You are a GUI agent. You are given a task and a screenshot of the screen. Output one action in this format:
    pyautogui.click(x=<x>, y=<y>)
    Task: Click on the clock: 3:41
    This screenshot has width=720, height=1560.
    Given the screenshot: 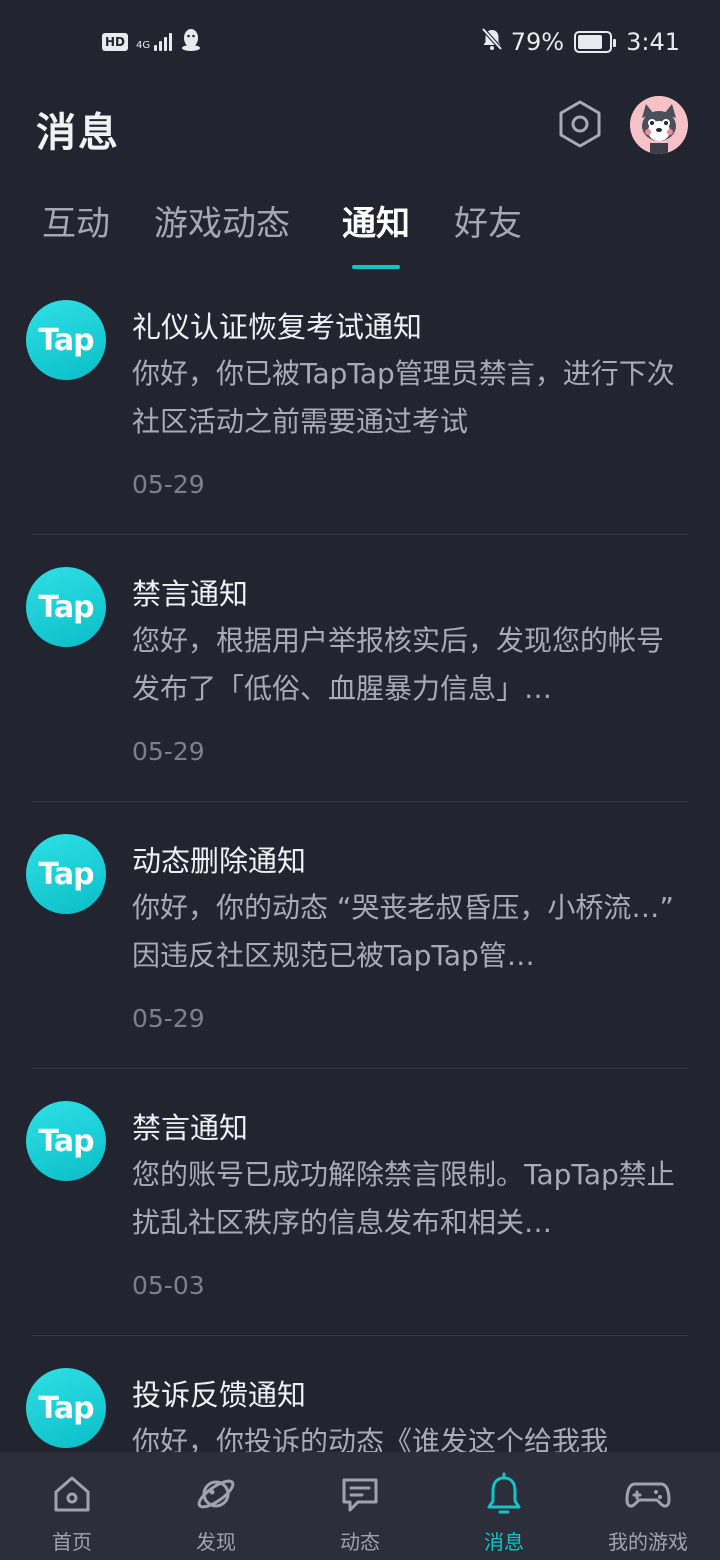 What is the action you would take?
    pyautogui.click(x=653, y=42)
    